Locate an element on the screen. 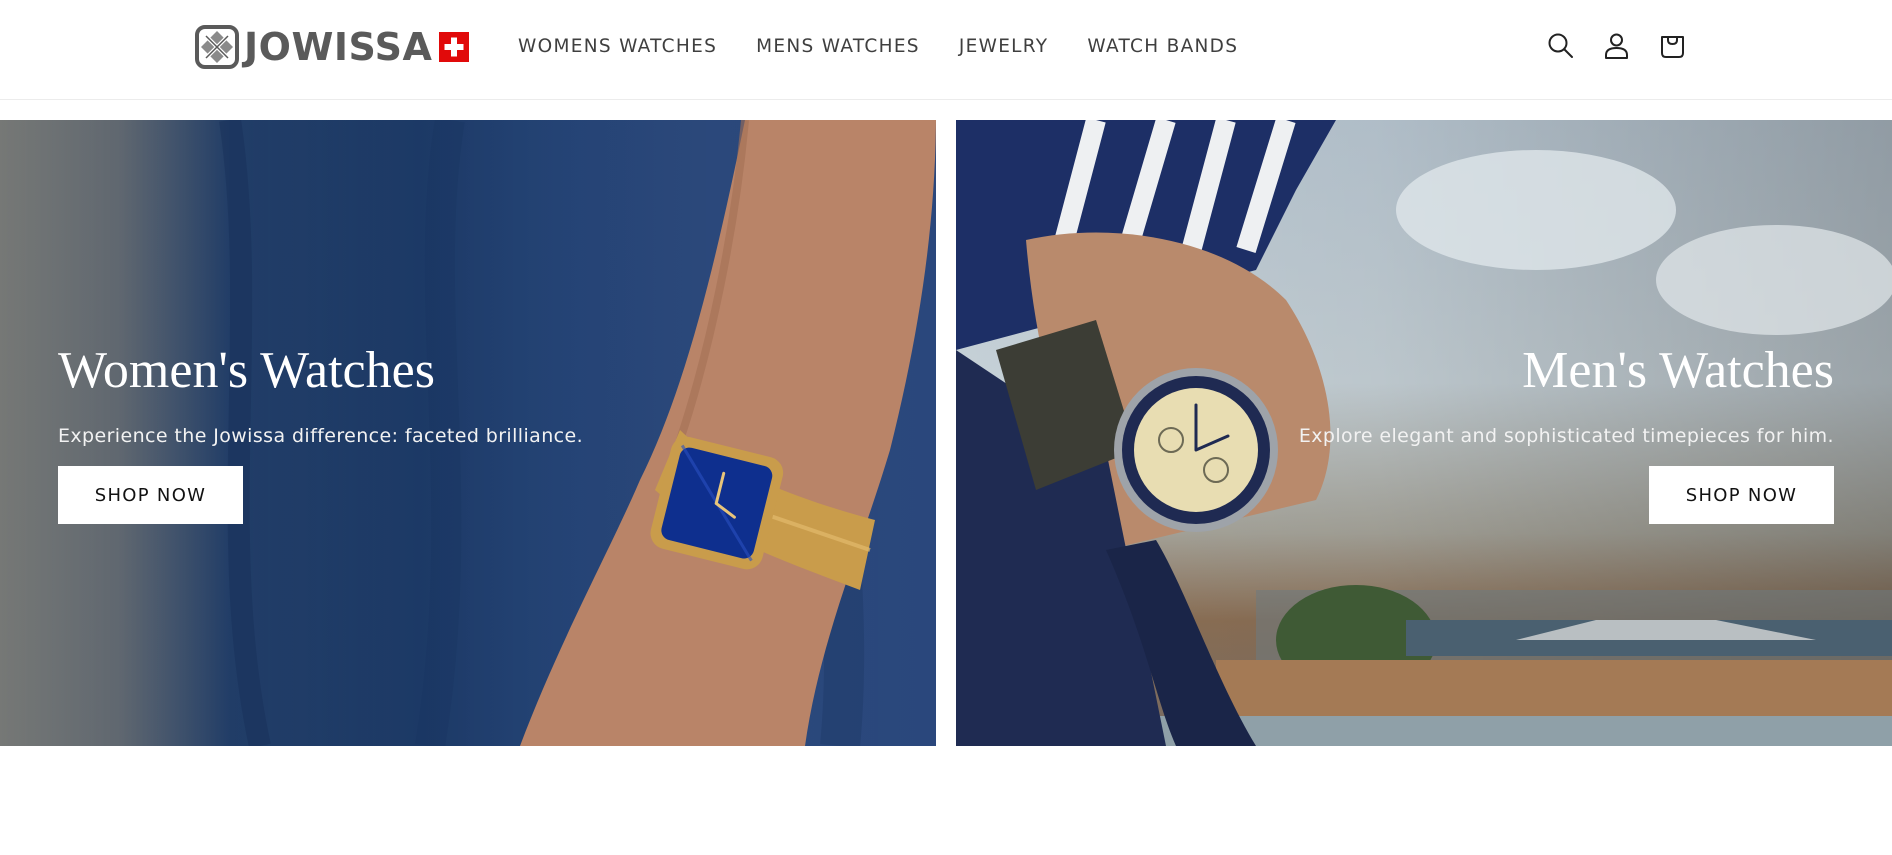  mens-hero-title: Men's Watches is located at coordinates (1678, 370).